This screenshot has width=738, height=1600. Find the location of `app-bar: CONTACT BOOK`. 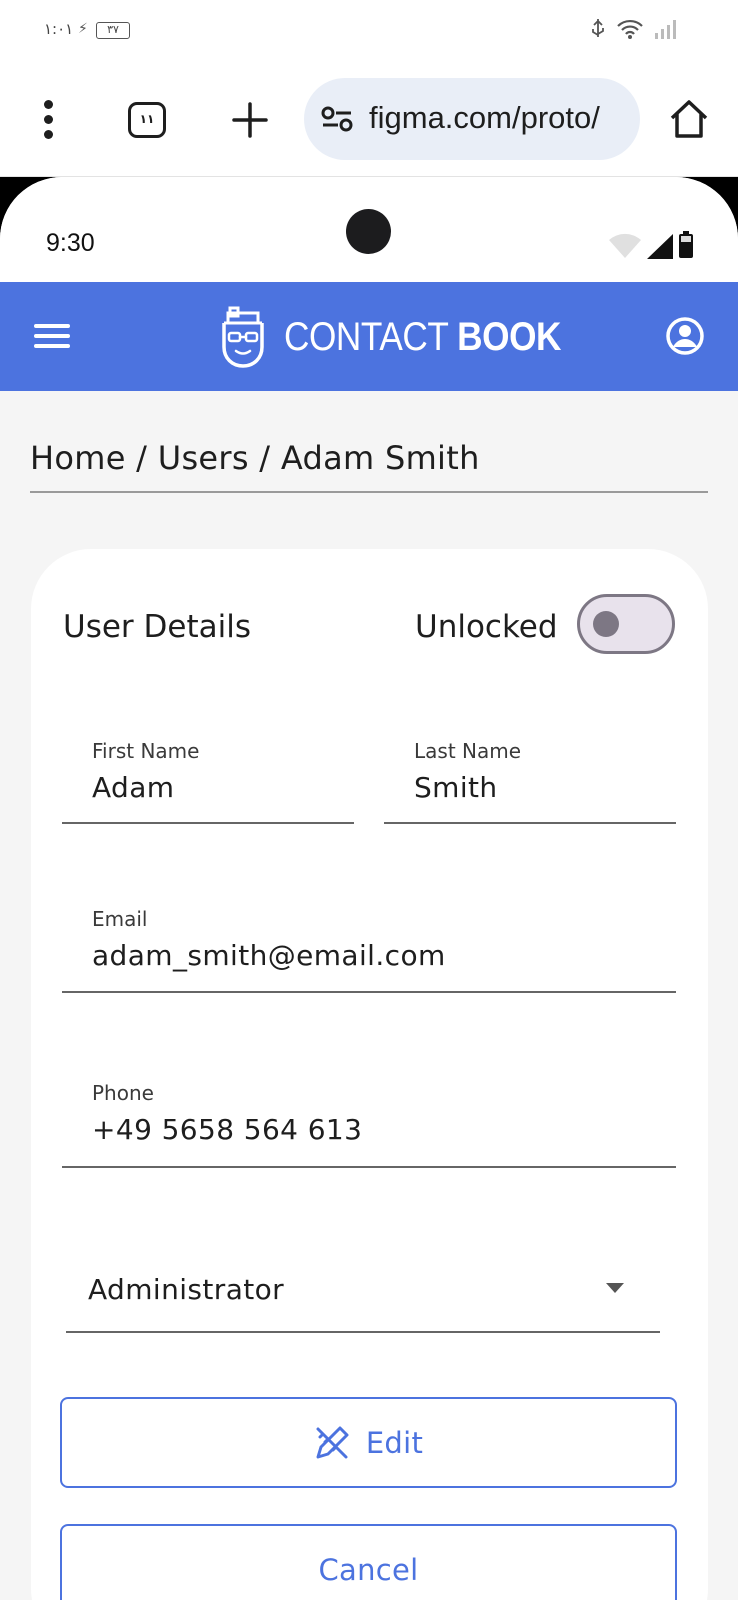

app-bar: CONTACT BOOK is located at coordinates (369, 336).